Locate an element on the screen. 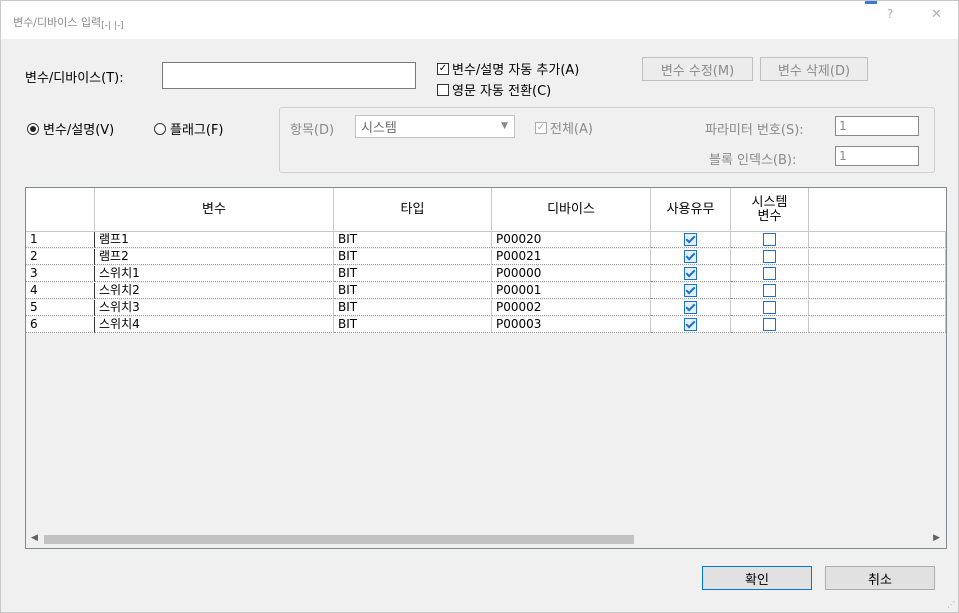 This screenshot has height=613, width=959. var-cell: 스위치2 is located at coordinates (214, 291).